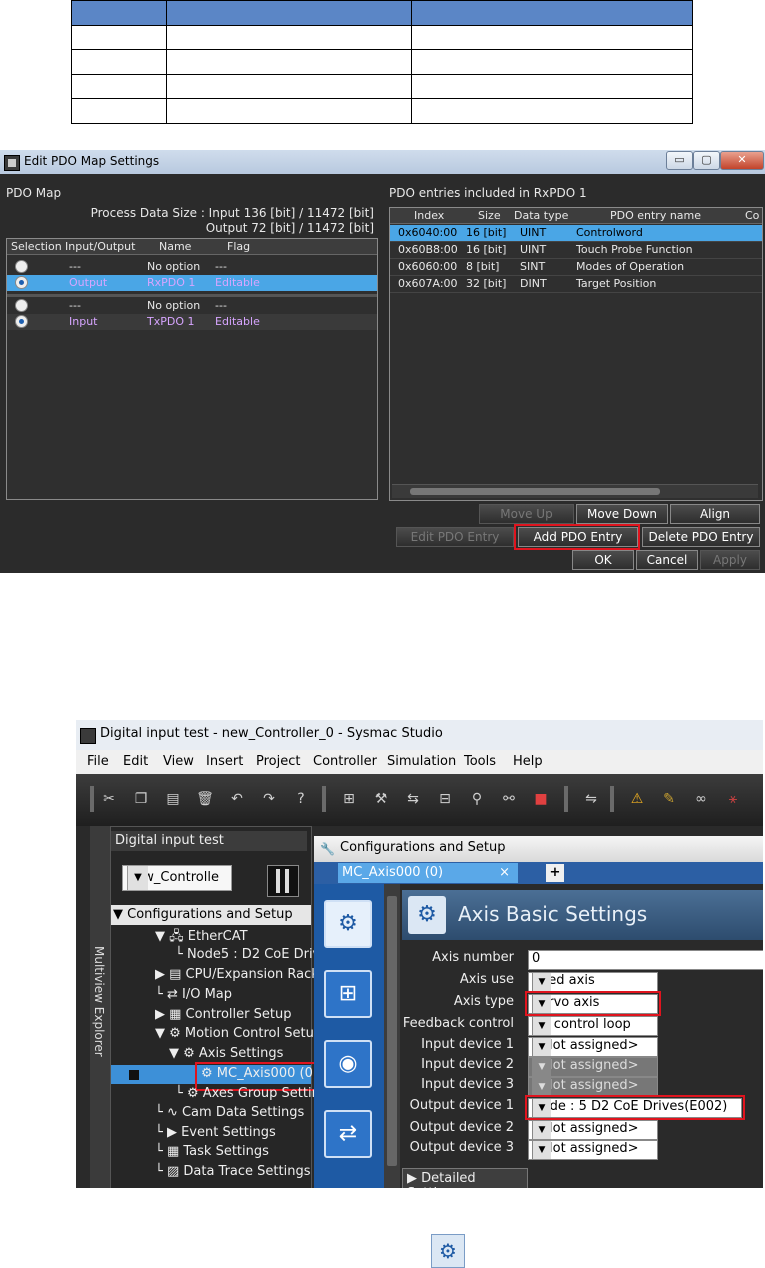 Image resolution: width=765 pixels, height=1268 pixels. I want to click on help-icon: ?, so click(301, 799).